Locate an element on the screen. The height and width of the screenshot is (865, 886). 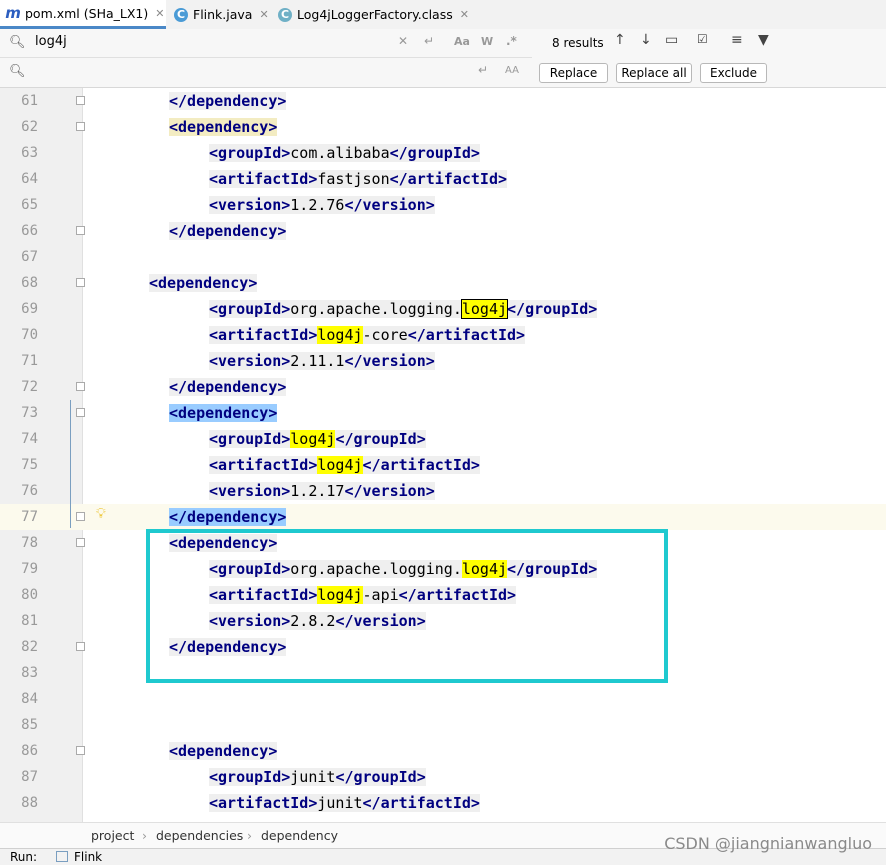
code-line: 76 <version>1.2.17</version> is located at coordinates (443, 491).